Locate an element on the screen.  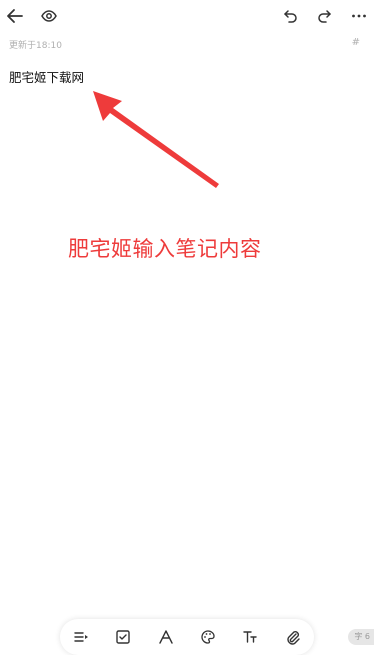
list-icon is located at coordinates (81, 637).